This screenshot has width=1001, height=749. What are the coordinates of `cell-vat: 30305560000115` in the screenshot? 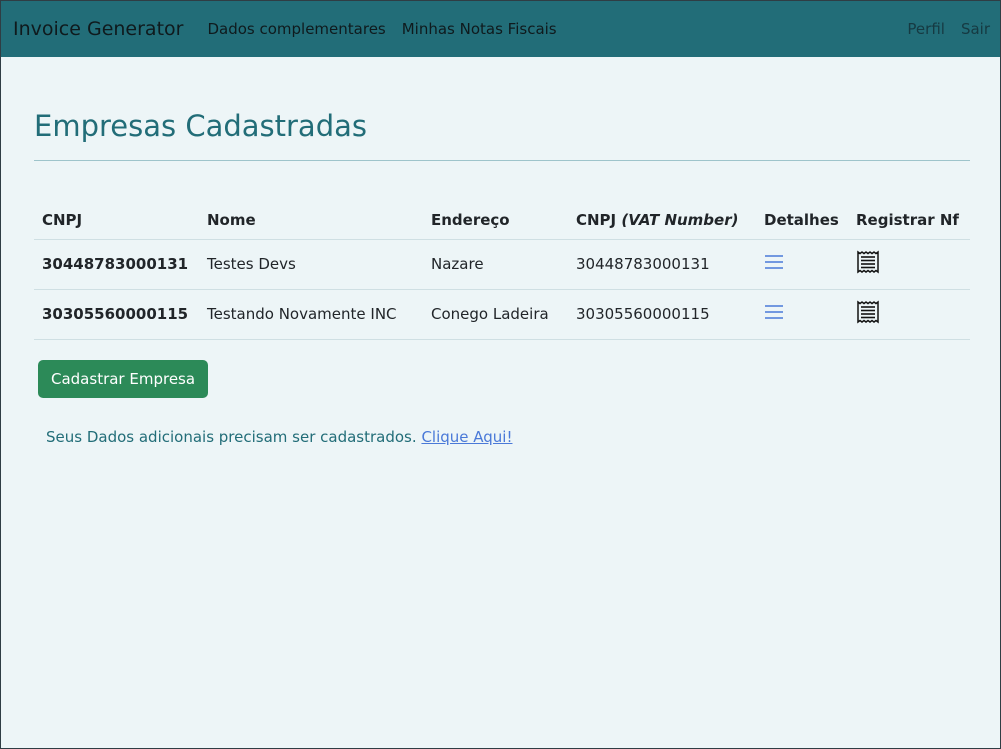 It's located at (662, 314).